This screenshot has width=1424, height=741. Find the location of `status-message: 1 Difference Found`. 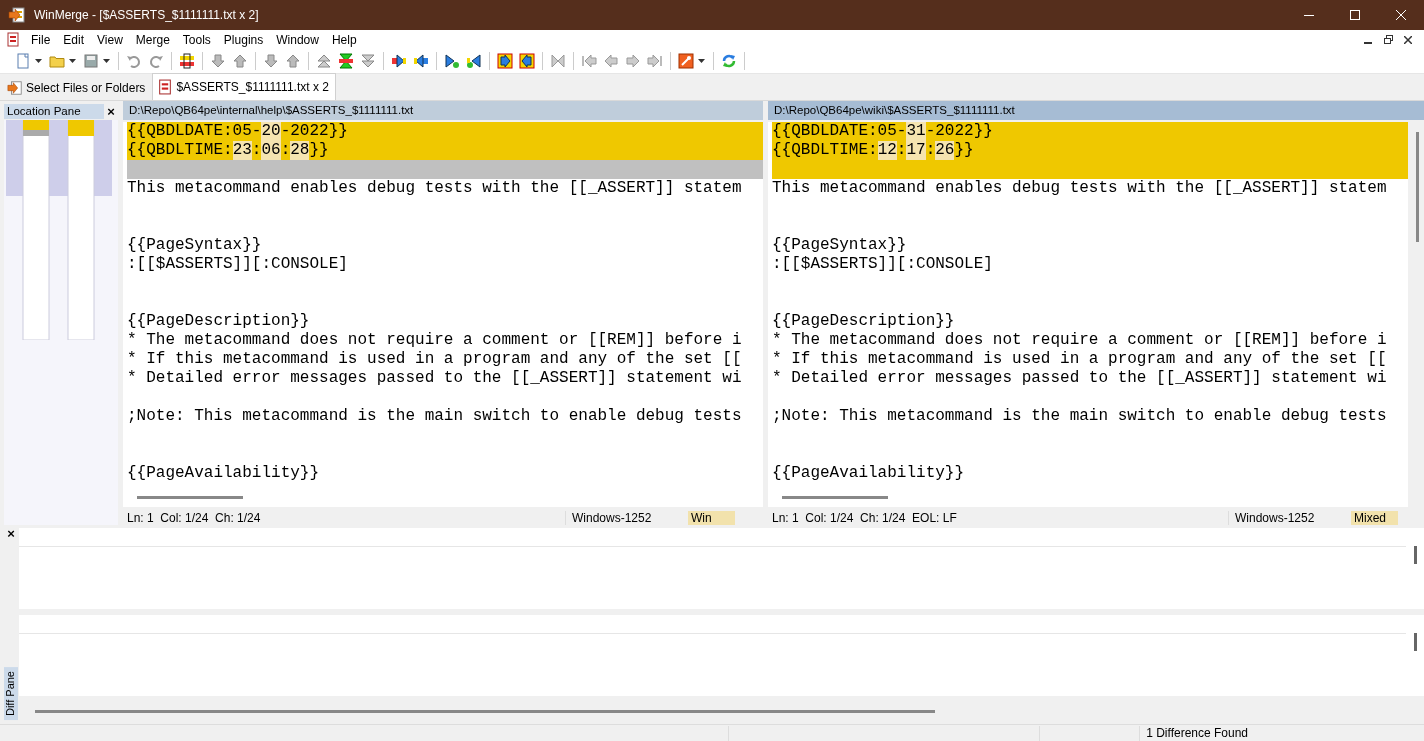

status-message: 1 Difference Found is located at coordinates (1281, 733).